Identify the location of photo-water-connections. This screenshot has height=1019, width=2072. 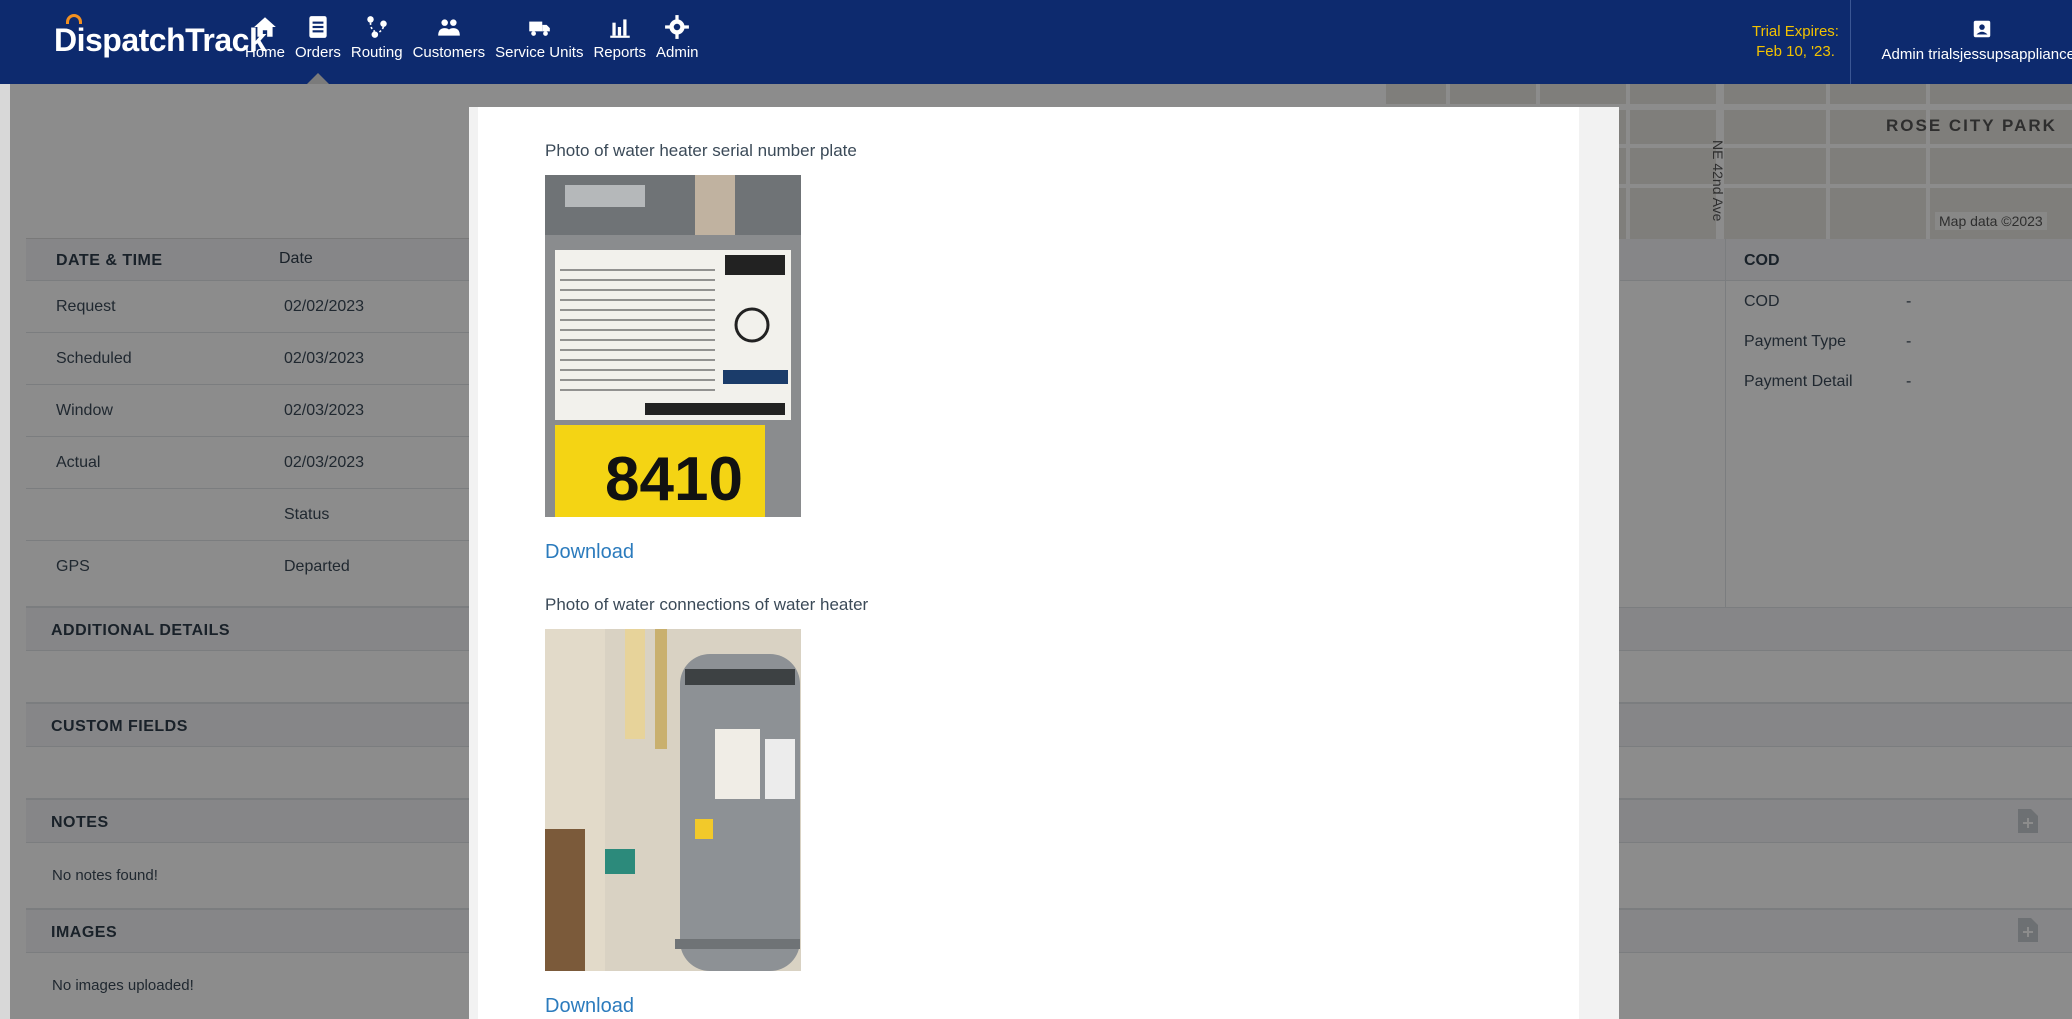
(673, 800).